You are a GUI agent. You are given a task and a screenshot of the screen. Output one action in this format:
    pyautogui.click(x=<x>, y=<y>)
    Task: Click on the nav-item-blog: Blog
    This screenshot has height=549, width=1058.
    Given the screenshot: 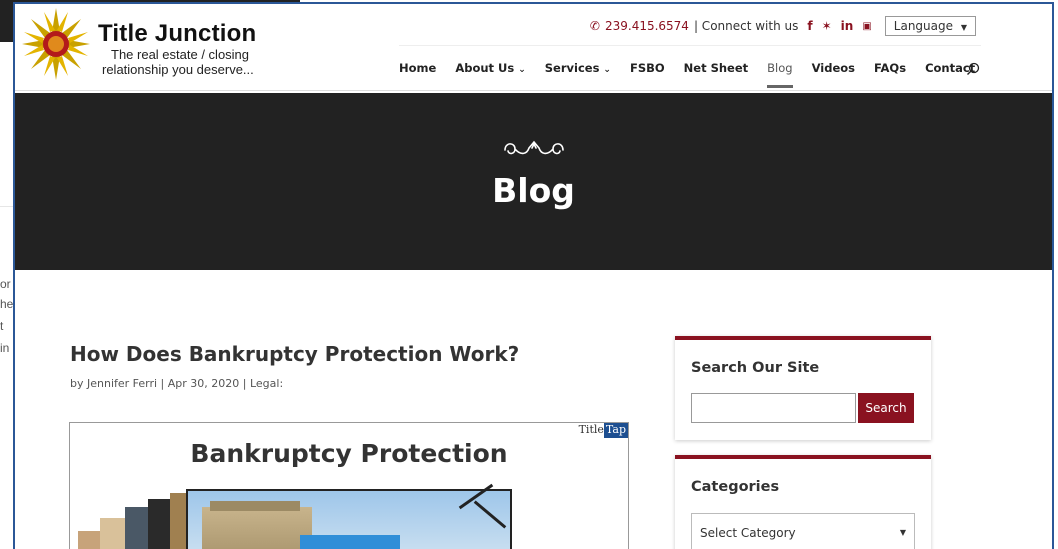 What is the action you would take?
    pyautogui.click(x=780, y=74)
    